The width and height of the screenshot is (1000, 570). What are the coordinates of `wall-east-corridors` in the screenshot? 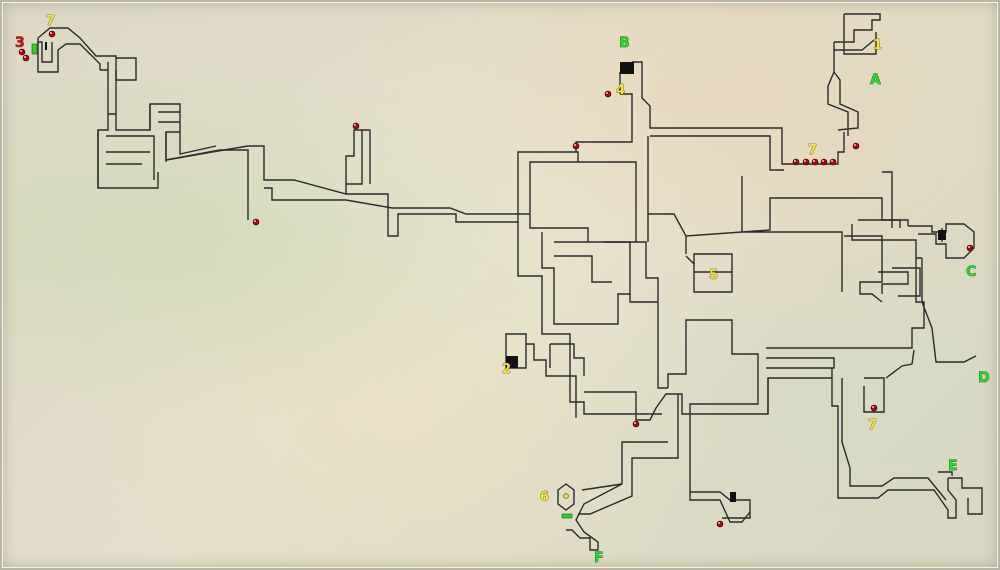 It's located at (778, 214).